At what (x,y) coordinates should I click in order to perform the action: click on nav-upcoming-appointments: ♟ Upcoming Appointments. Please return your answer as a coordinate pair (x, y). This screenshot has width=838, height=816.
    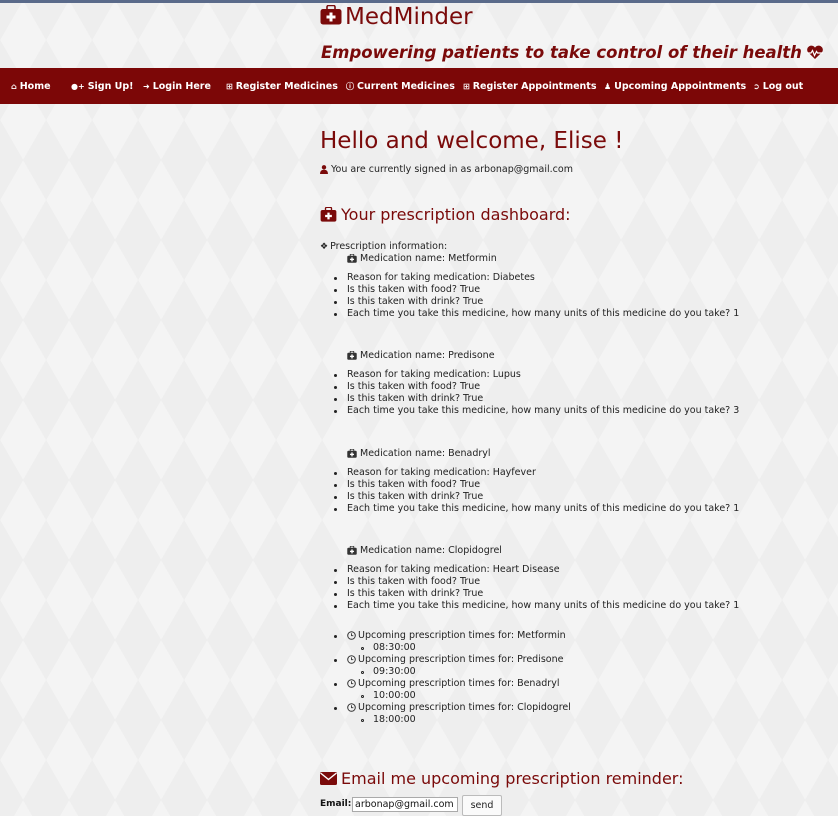
    Looking at the image, I should click on (675, 86).